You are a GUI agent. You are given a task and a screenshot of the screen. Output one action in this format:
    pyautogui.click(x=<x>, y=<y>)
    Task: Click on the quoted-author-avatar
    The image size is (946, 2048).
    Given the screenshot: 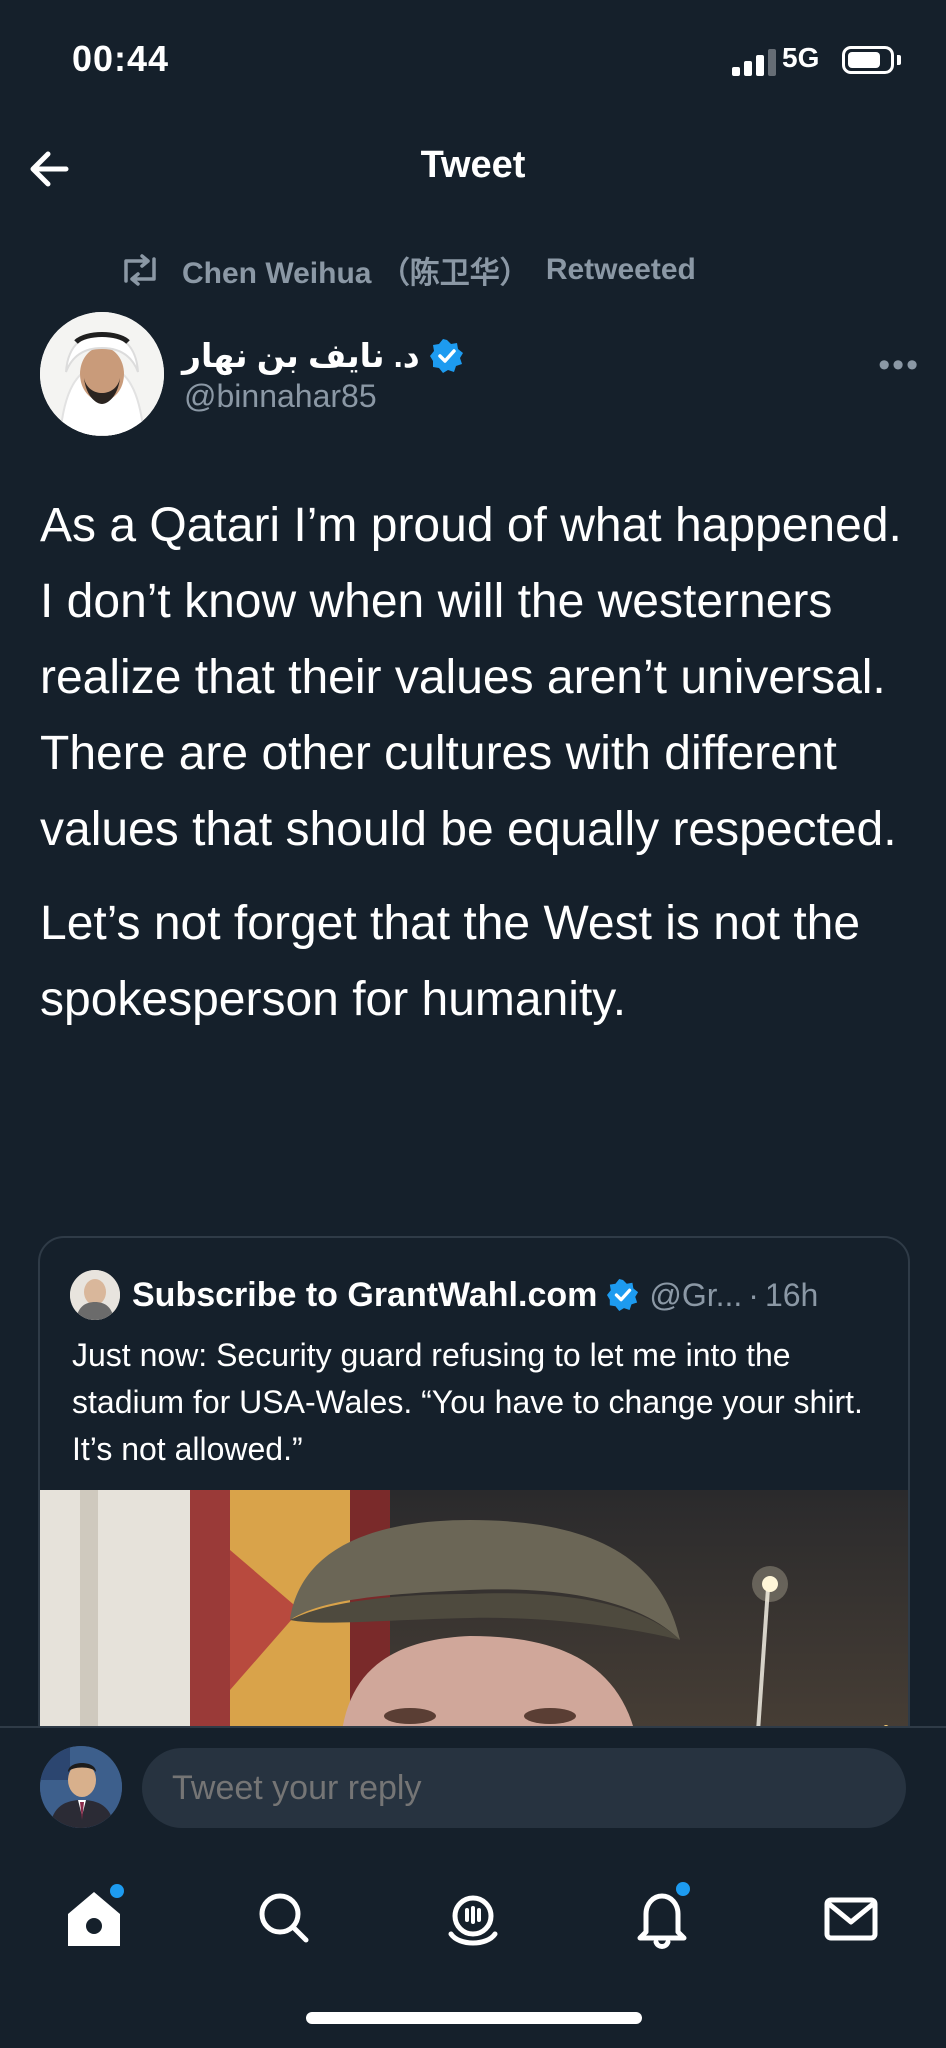 What is the action you would take?
    pyautogui.click(x=95, y=1295)
    